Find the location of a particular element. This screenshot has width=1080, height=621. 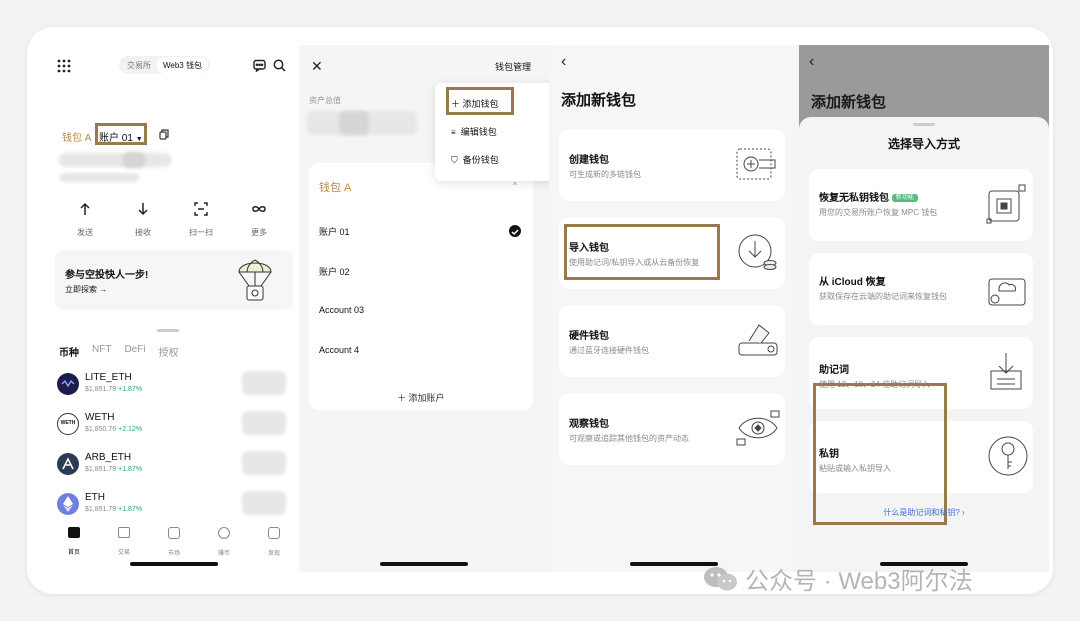

nav-earn: 赚币 is located at coordinates (224, 541).